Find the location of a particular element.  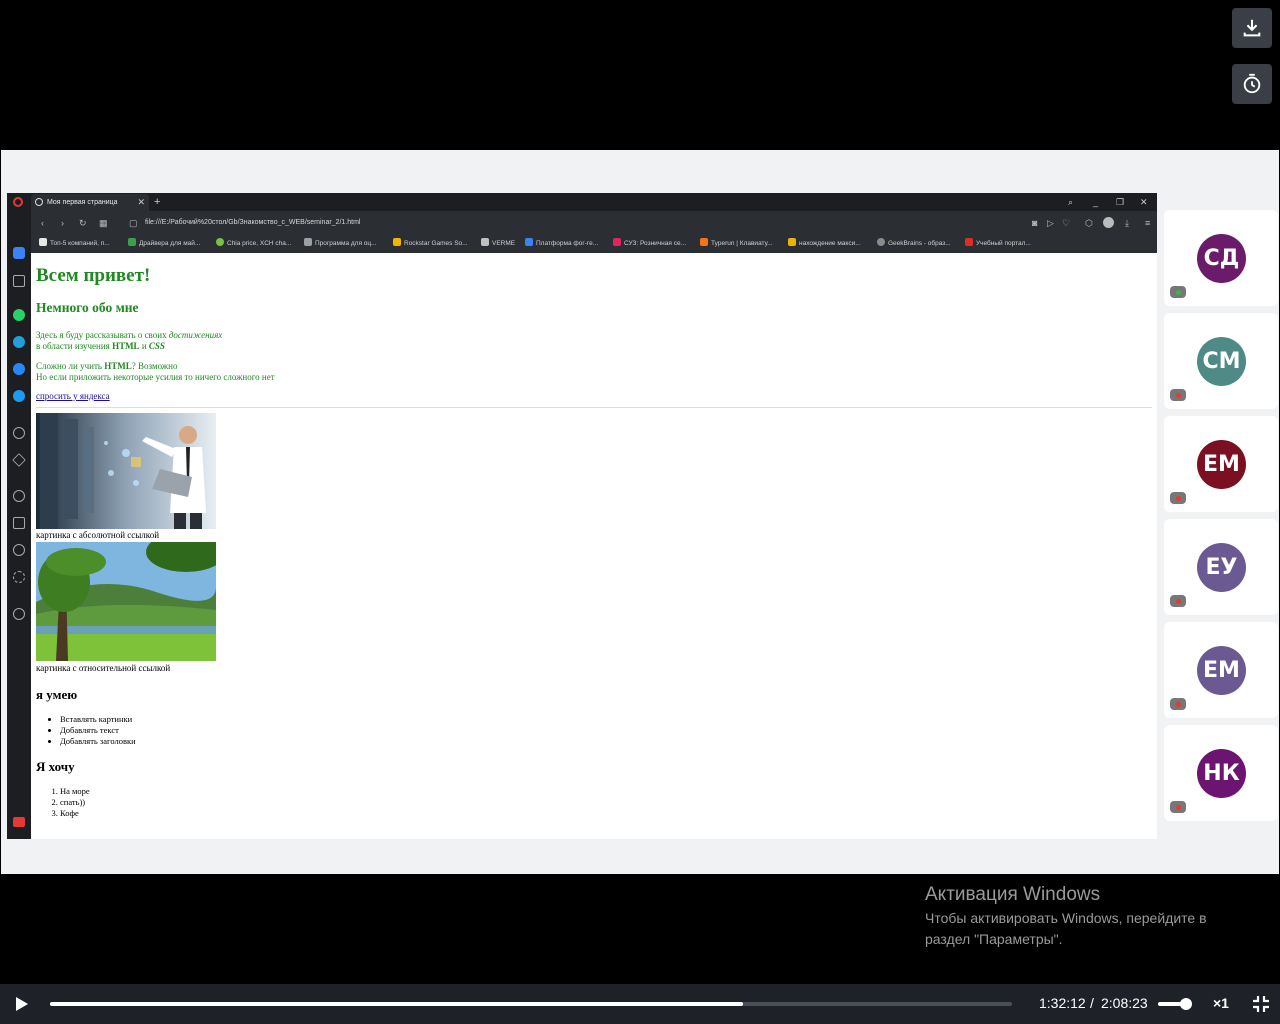

profile-icon is located at coordinates (1108, 222).